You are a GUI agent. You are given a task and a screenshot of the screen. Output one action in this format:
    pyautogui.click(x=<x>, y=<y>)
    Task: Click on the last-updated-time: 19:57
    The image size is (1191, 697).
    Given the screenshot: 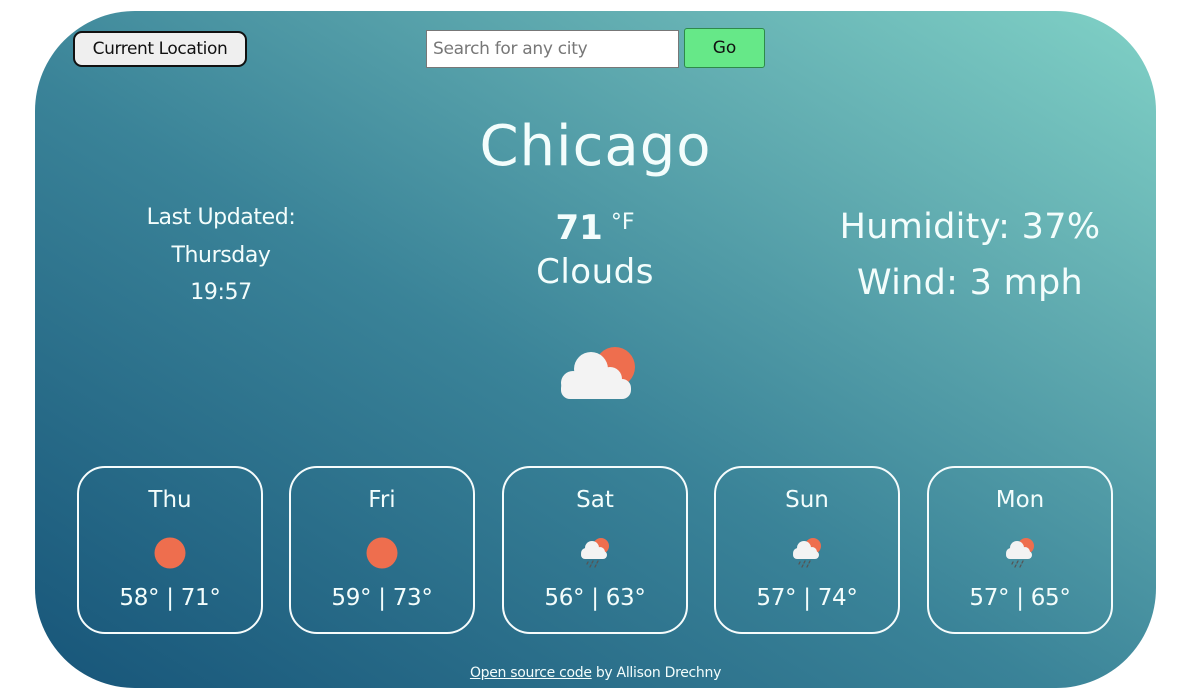 What is the action you would take?
    pyautogui.click(x=221, y=292)
    